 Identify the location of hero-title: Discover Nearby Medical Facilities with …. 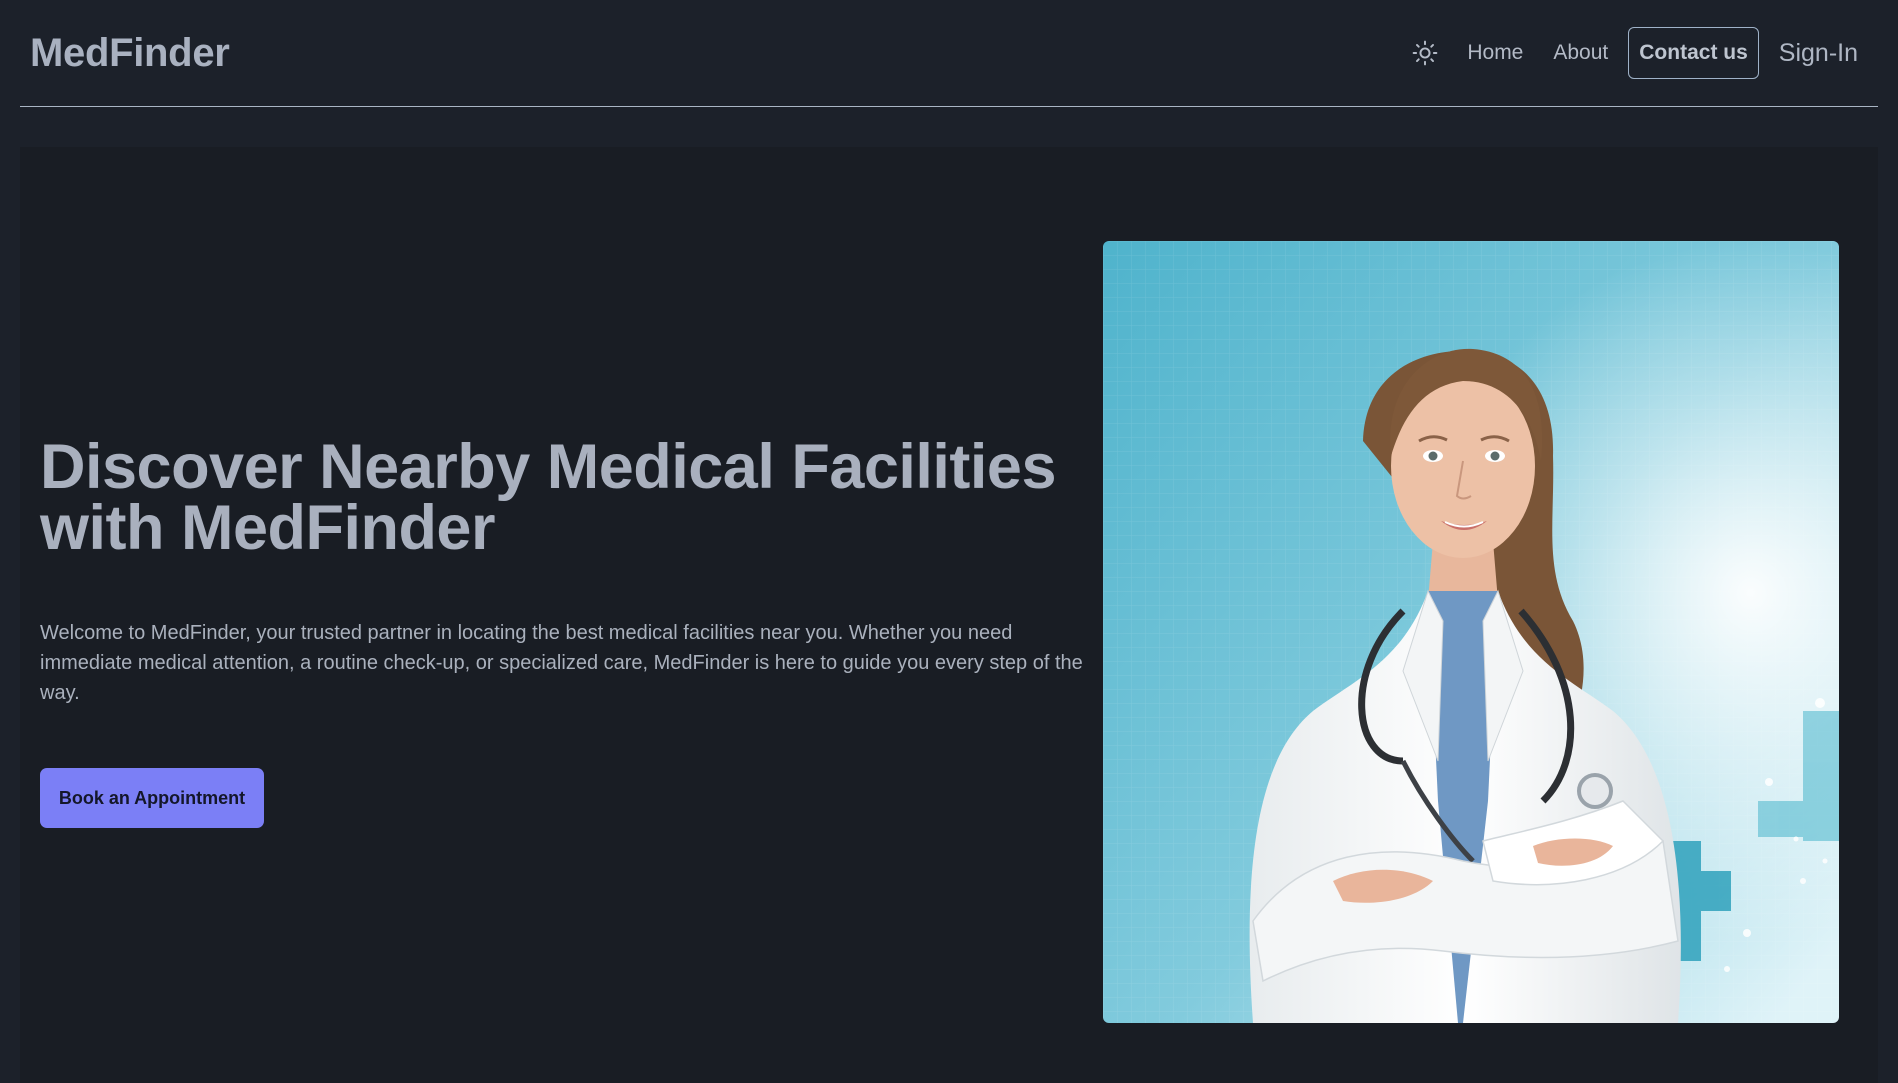
(548, 497).